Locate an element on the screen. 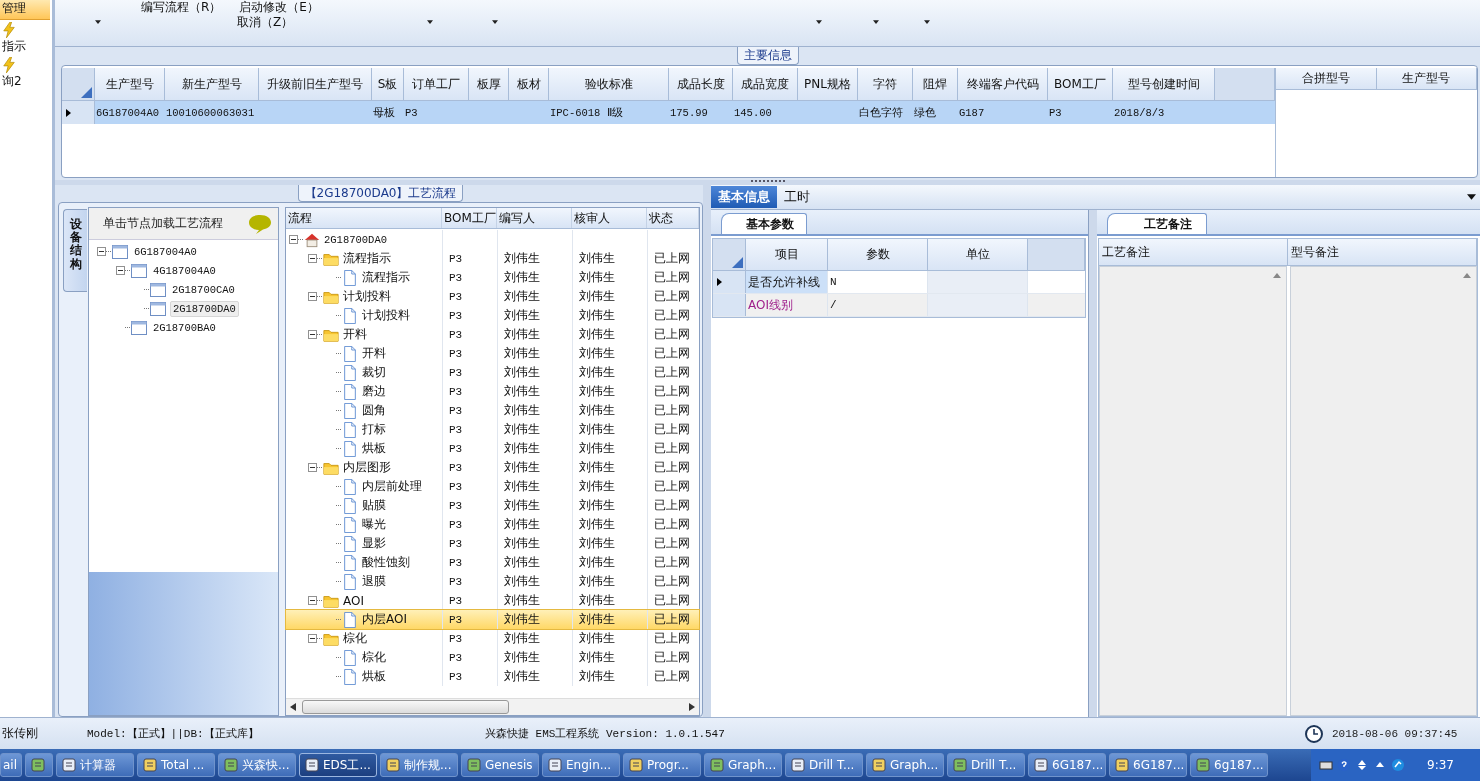 The width and height of the screenshot is (1480, 781). tree-row: 内层AOI P3 刘伟生 刘伟生 已上网 is located at coordinates (492, 619).